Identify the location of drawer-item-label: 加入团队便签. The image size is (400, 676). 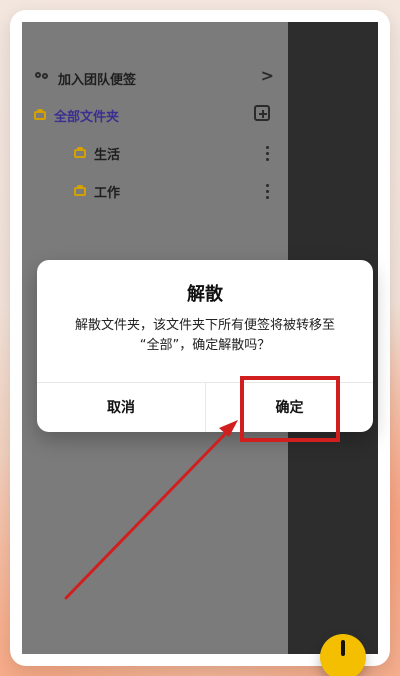
(97, 80).